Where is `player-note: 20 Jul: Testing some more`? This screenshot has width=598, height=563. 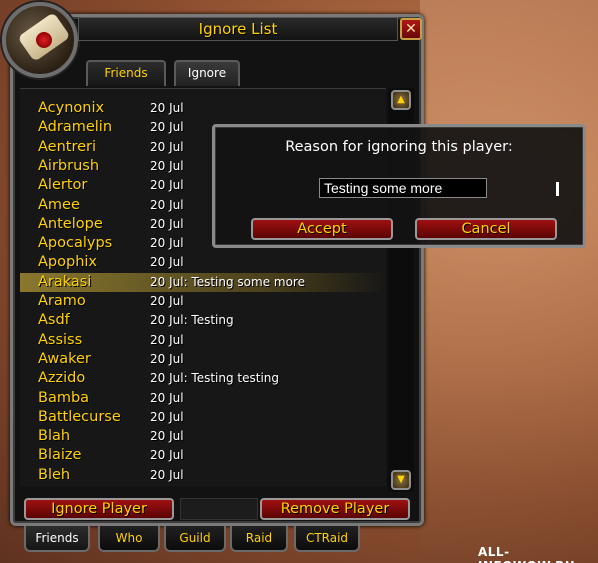 player-note: 20 Jul: Testing some more is located at coordinates (227, 281).